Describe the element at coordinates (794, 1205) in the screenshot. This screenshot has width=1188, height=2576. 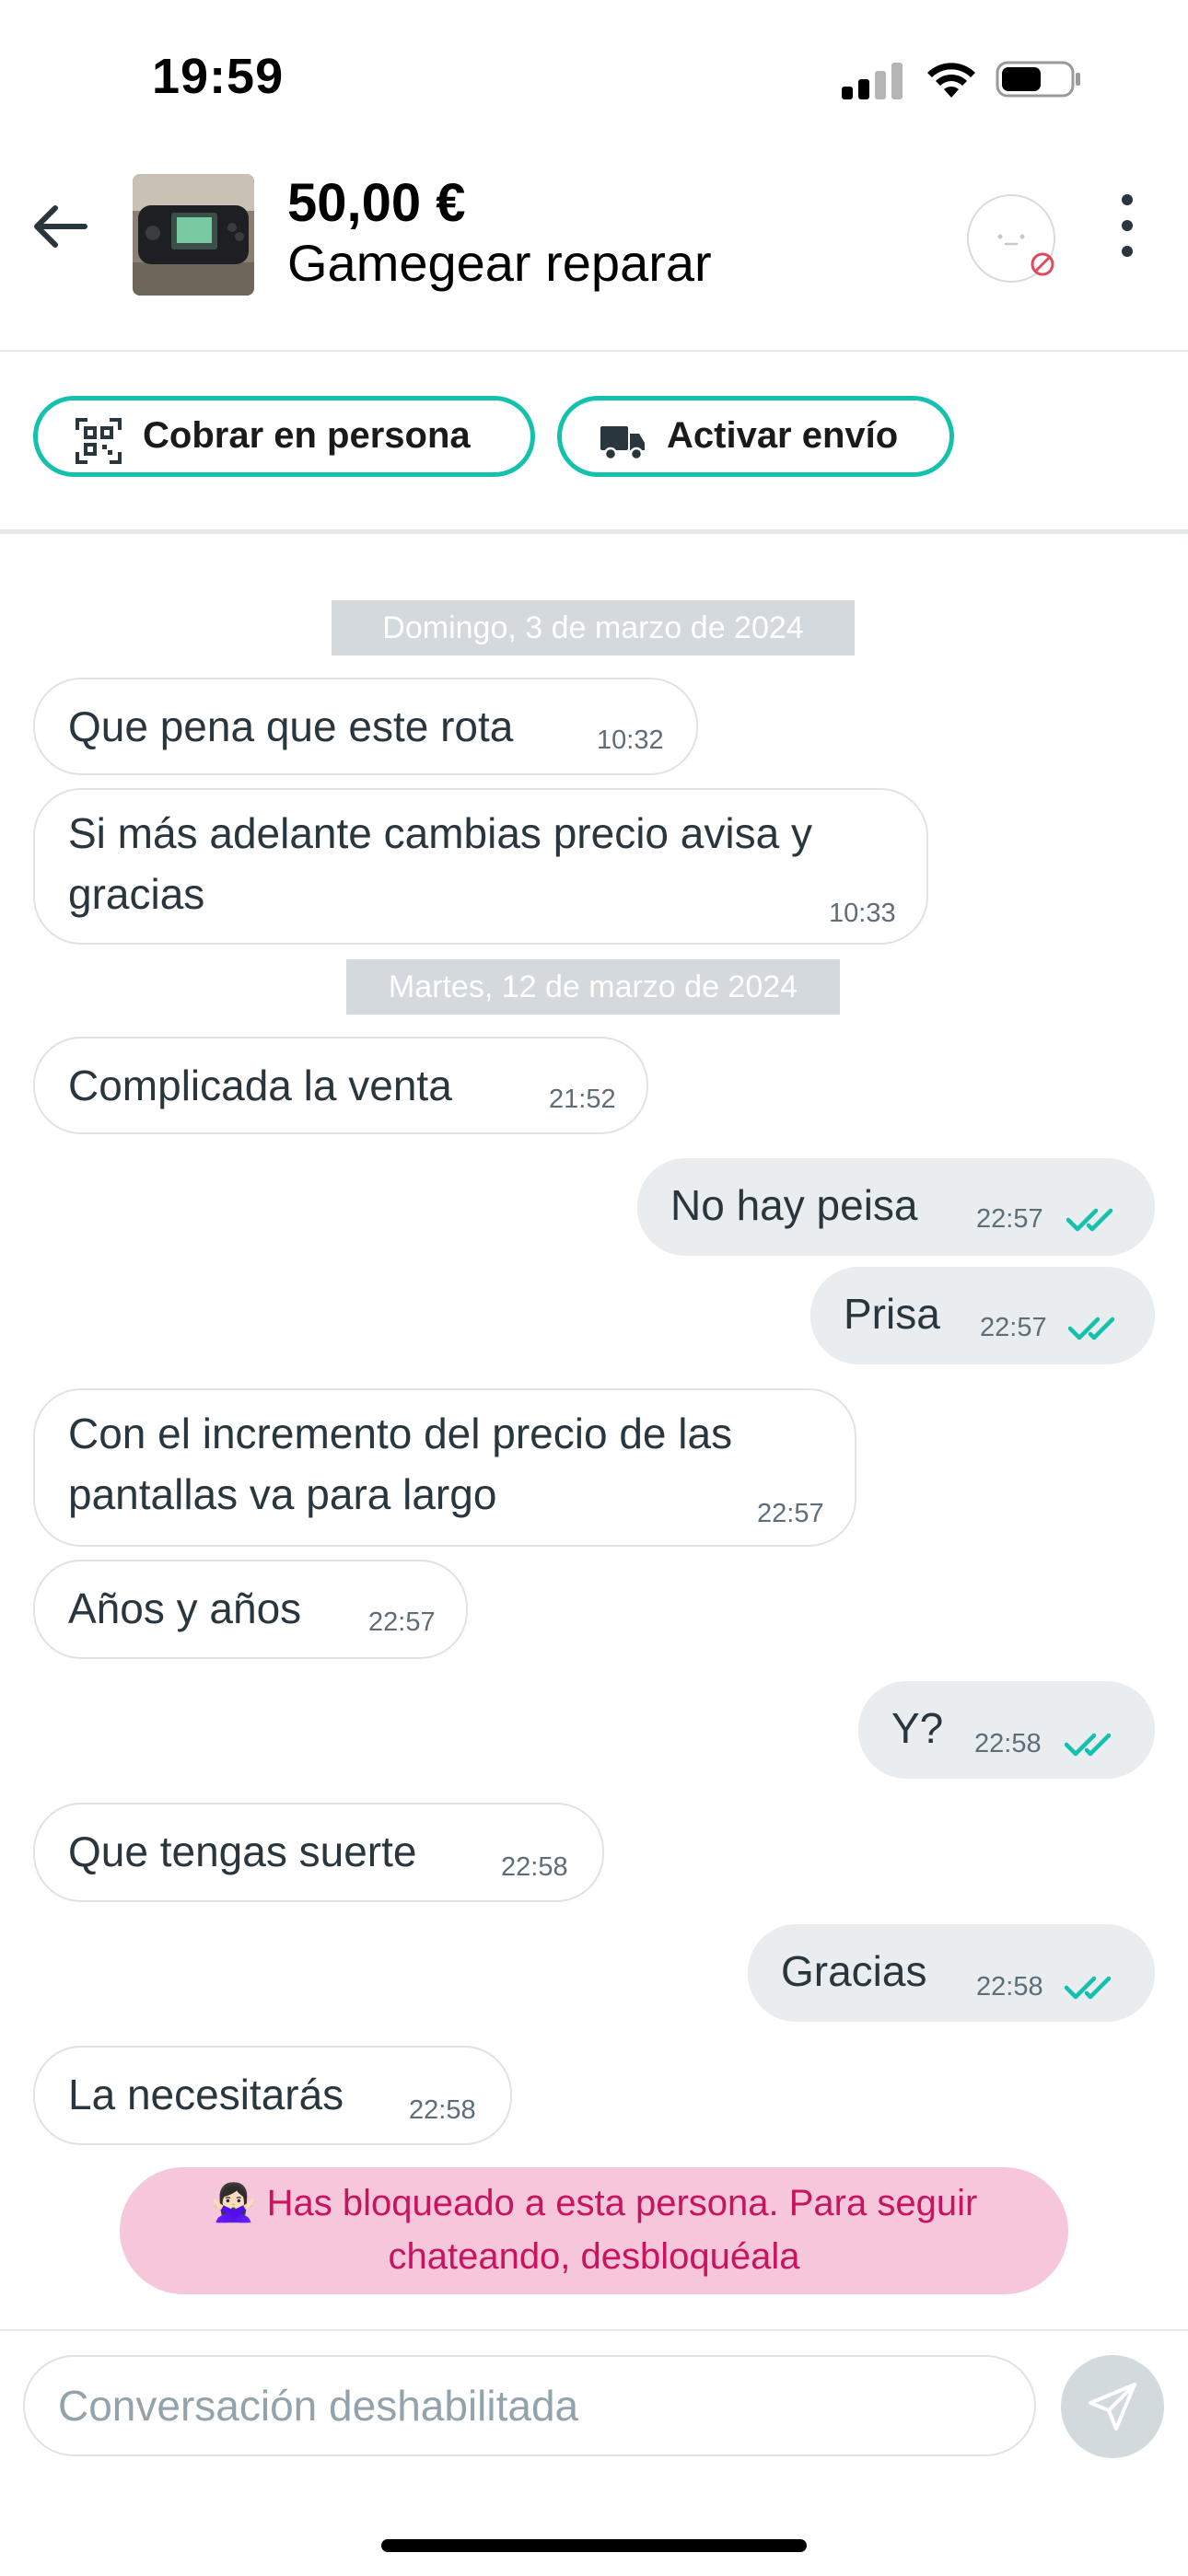
I see `message-text: No hay peisa` at that location.